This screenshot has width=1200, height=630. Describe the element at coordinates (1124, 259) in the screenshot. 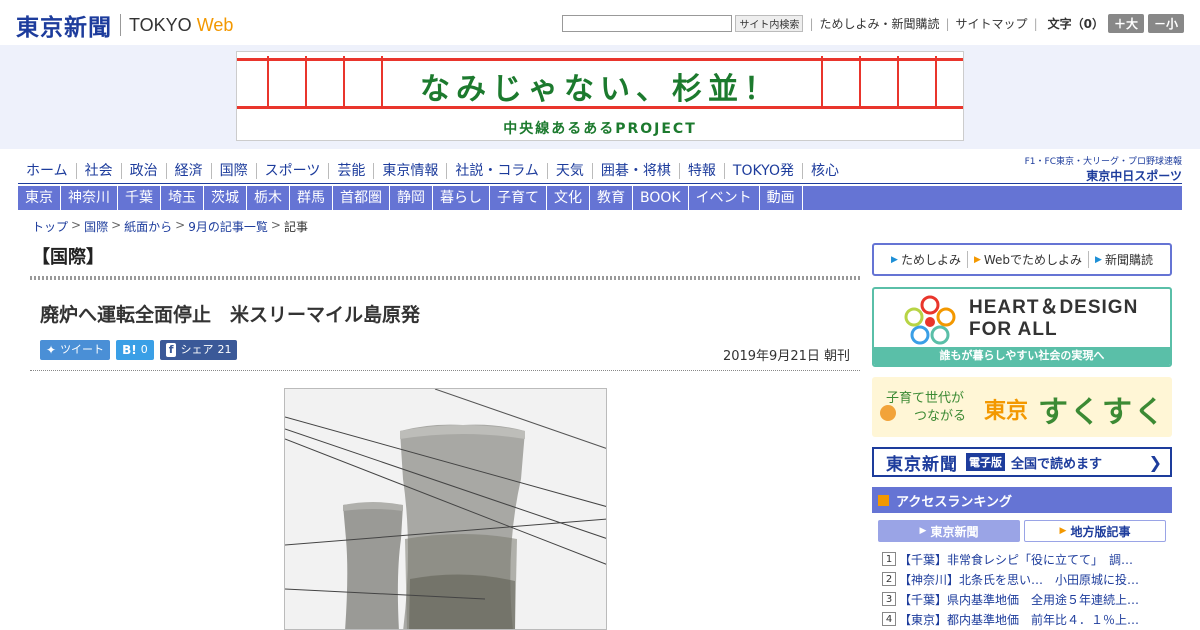

I see `subscribe-link: ▶ 新聞購読` at that location.